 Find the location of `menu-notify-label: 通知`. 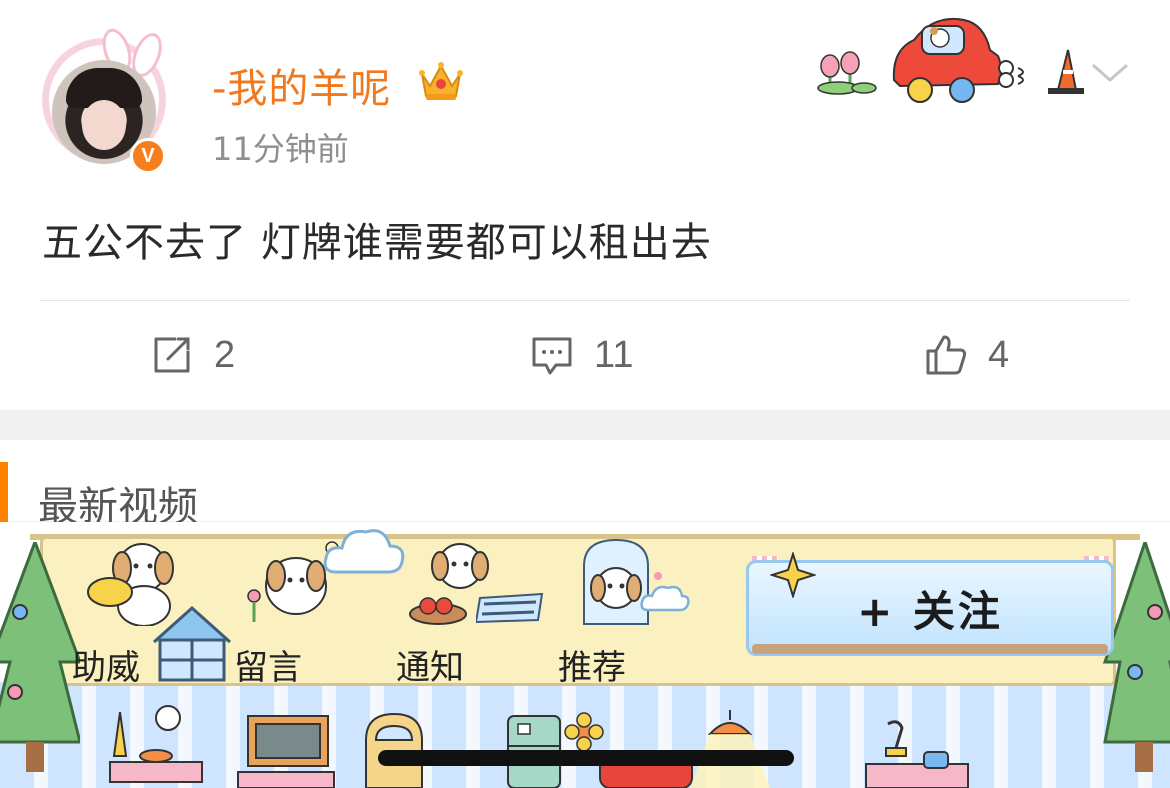

menu-notify-label: 通知 is located at coordinates (430, 668).